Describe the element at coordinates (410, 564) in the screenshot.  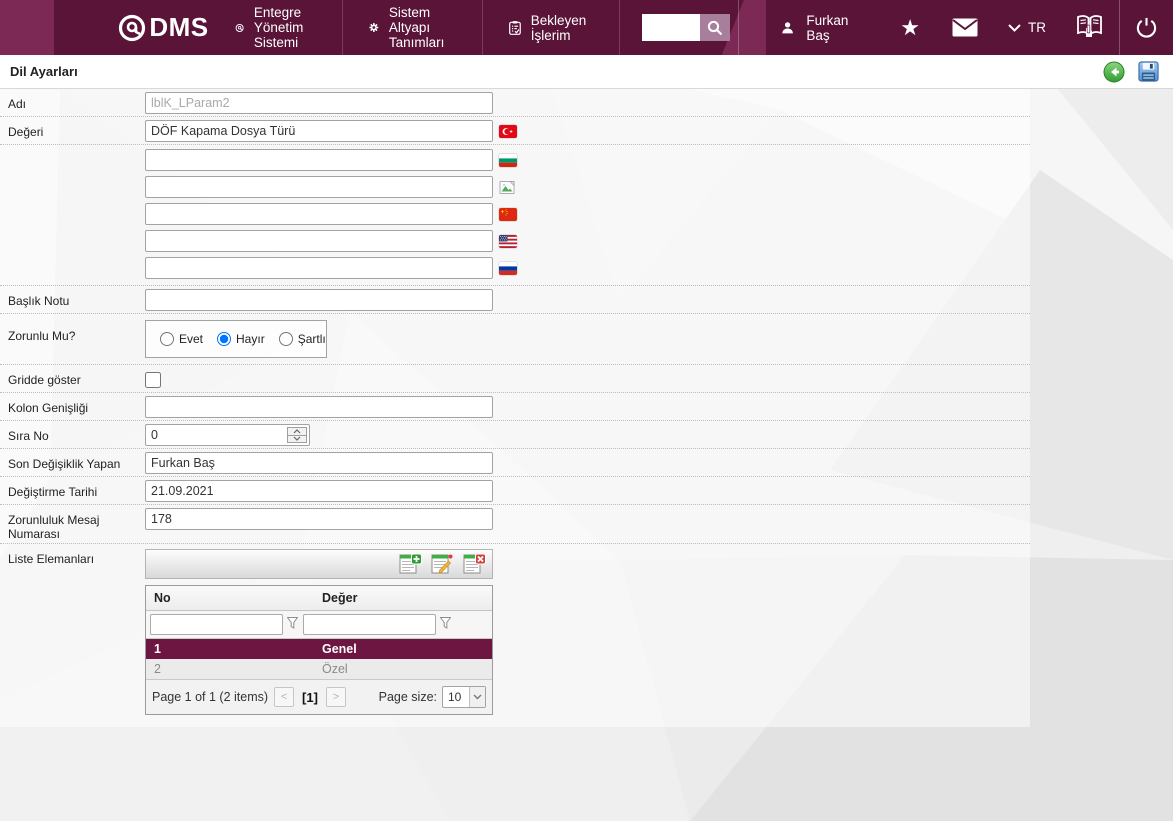
I see `add-list-item-button` at that location.